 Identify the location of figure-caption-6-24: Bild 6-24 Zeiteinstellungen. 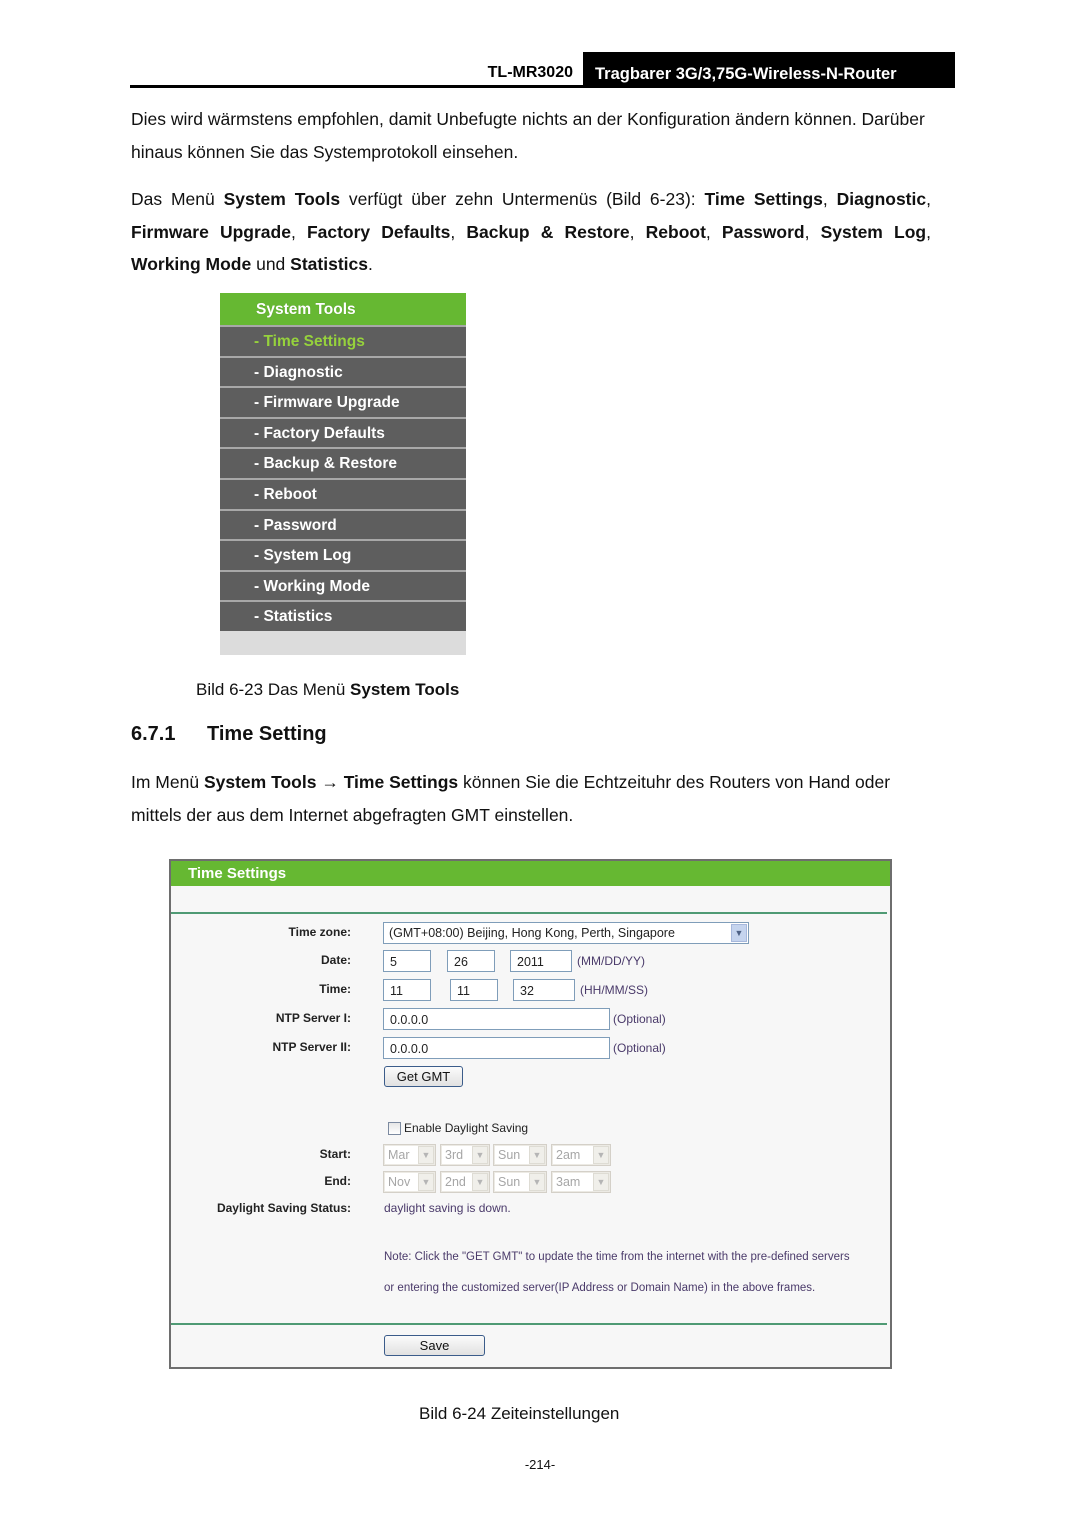
(519, 1413).